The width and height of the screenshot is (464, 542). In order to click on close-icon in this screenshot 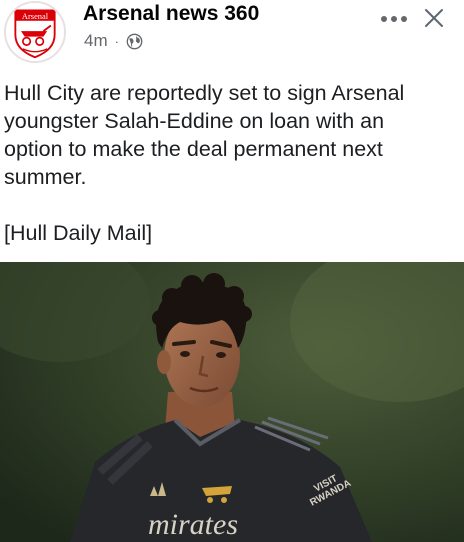, I will do `click(434, 18)`.